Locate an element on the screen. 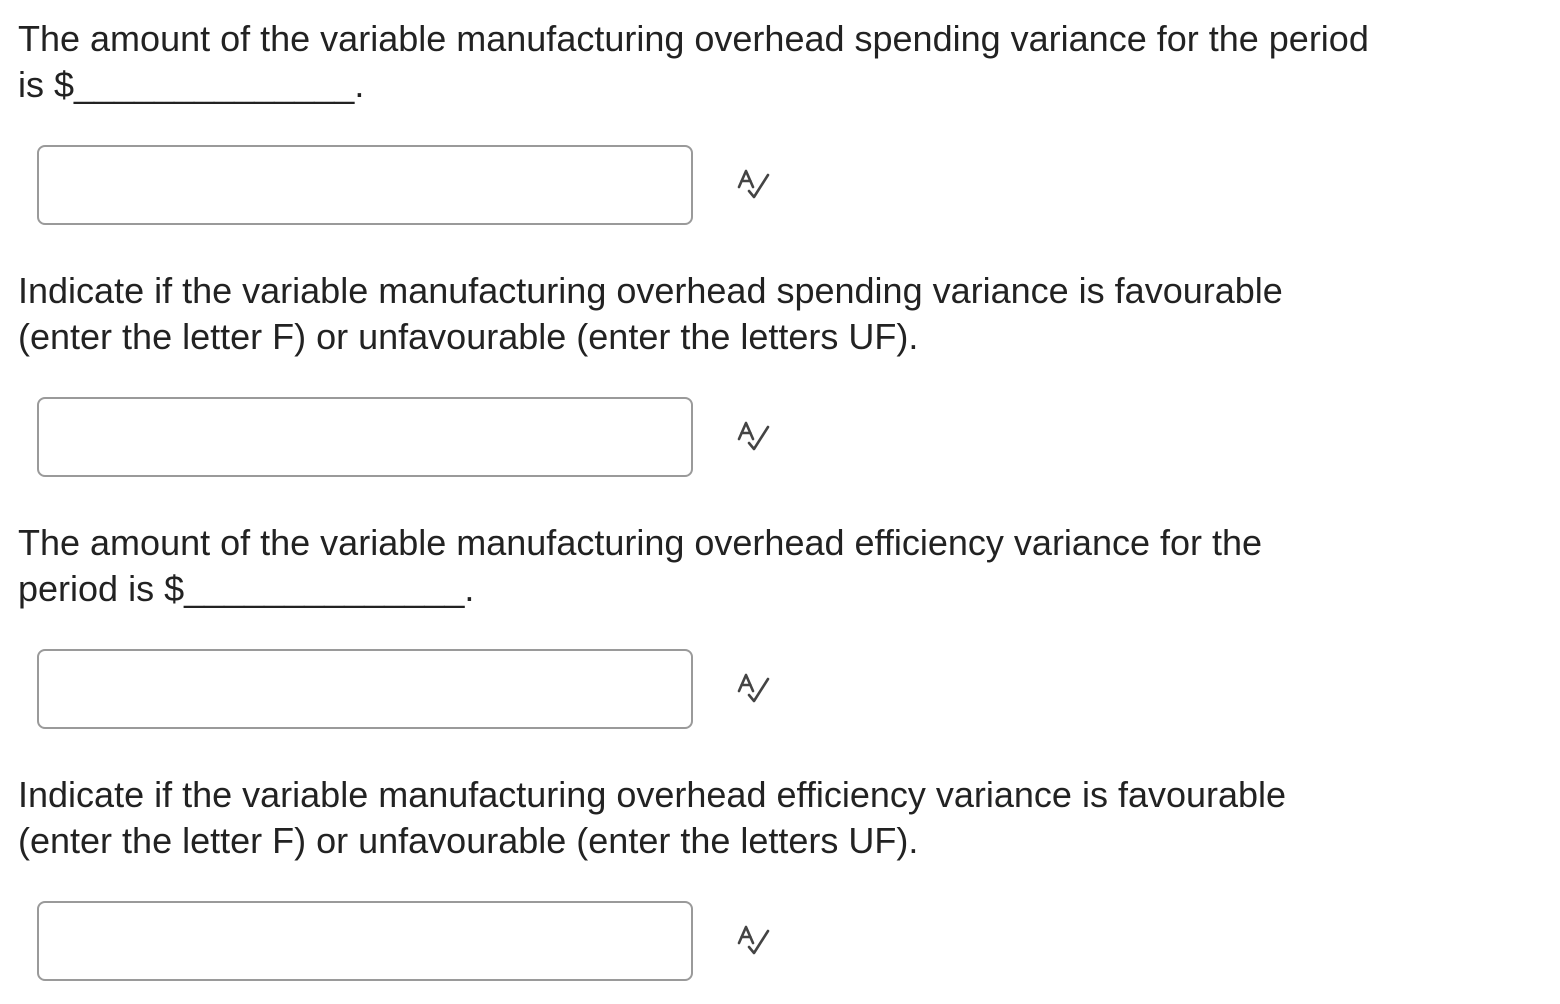 The image size is (1560, 1004). question-3-line-2: period is $______________. is located at coordinates (246, 588).